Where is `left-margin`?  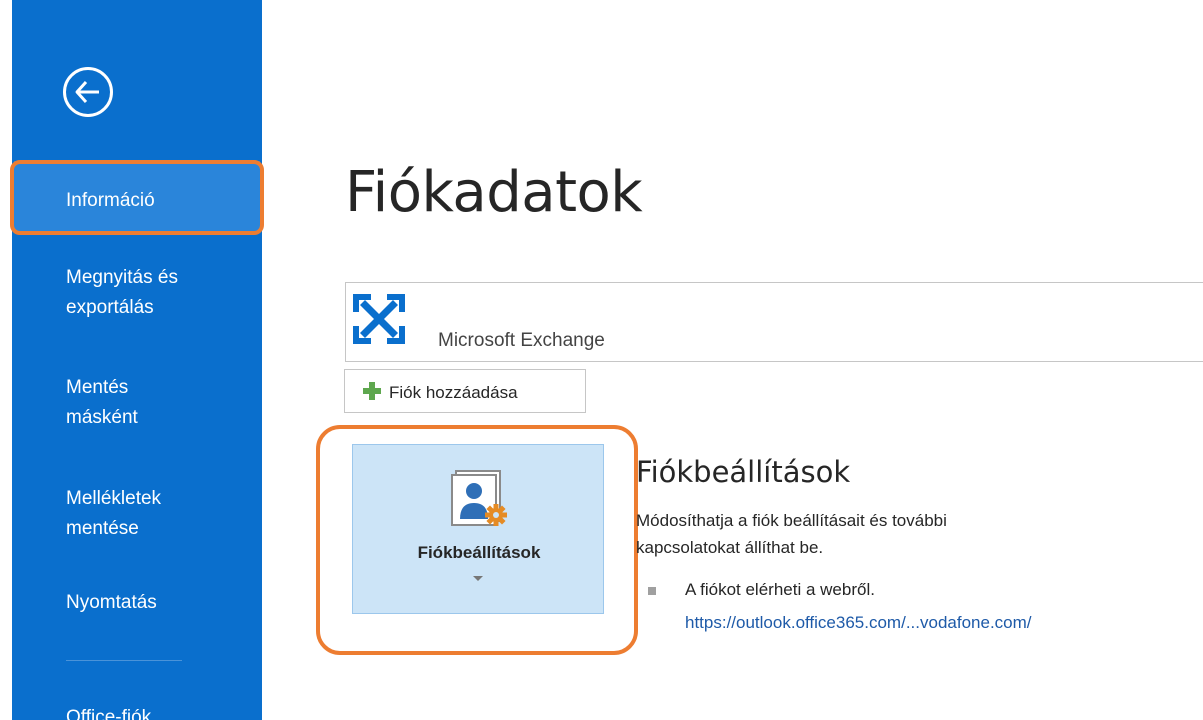
left-margin is located at coordinates (6, 360).